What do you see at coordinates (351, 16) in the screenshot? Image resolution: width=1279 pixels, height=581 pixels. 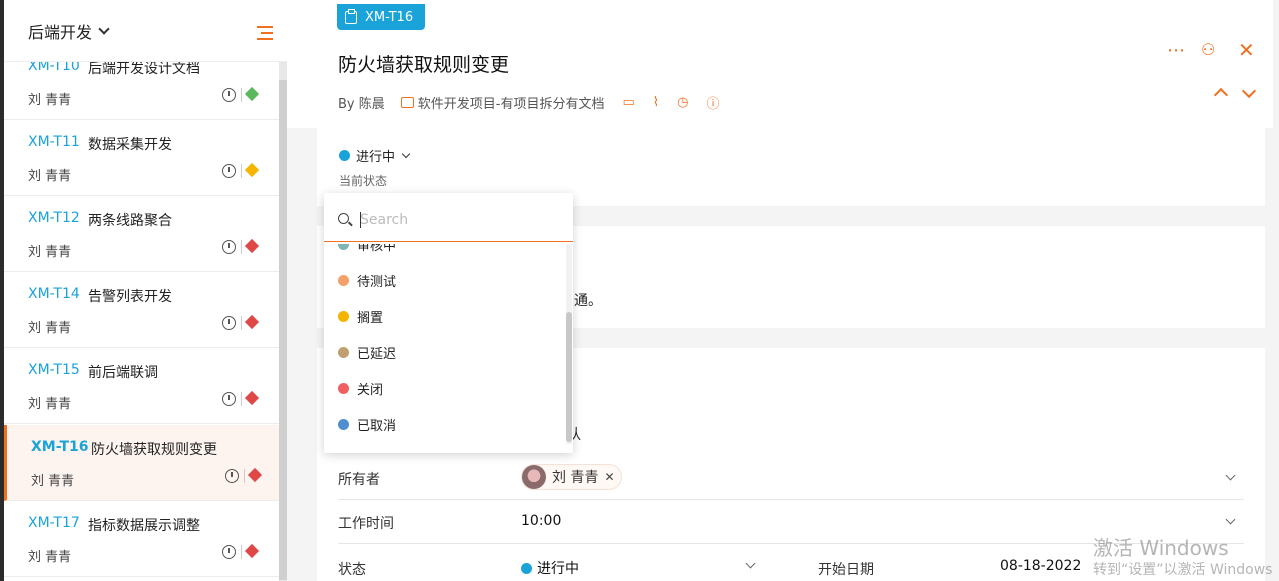 I see `clipboard-icon` at bounding box center [351, 16].